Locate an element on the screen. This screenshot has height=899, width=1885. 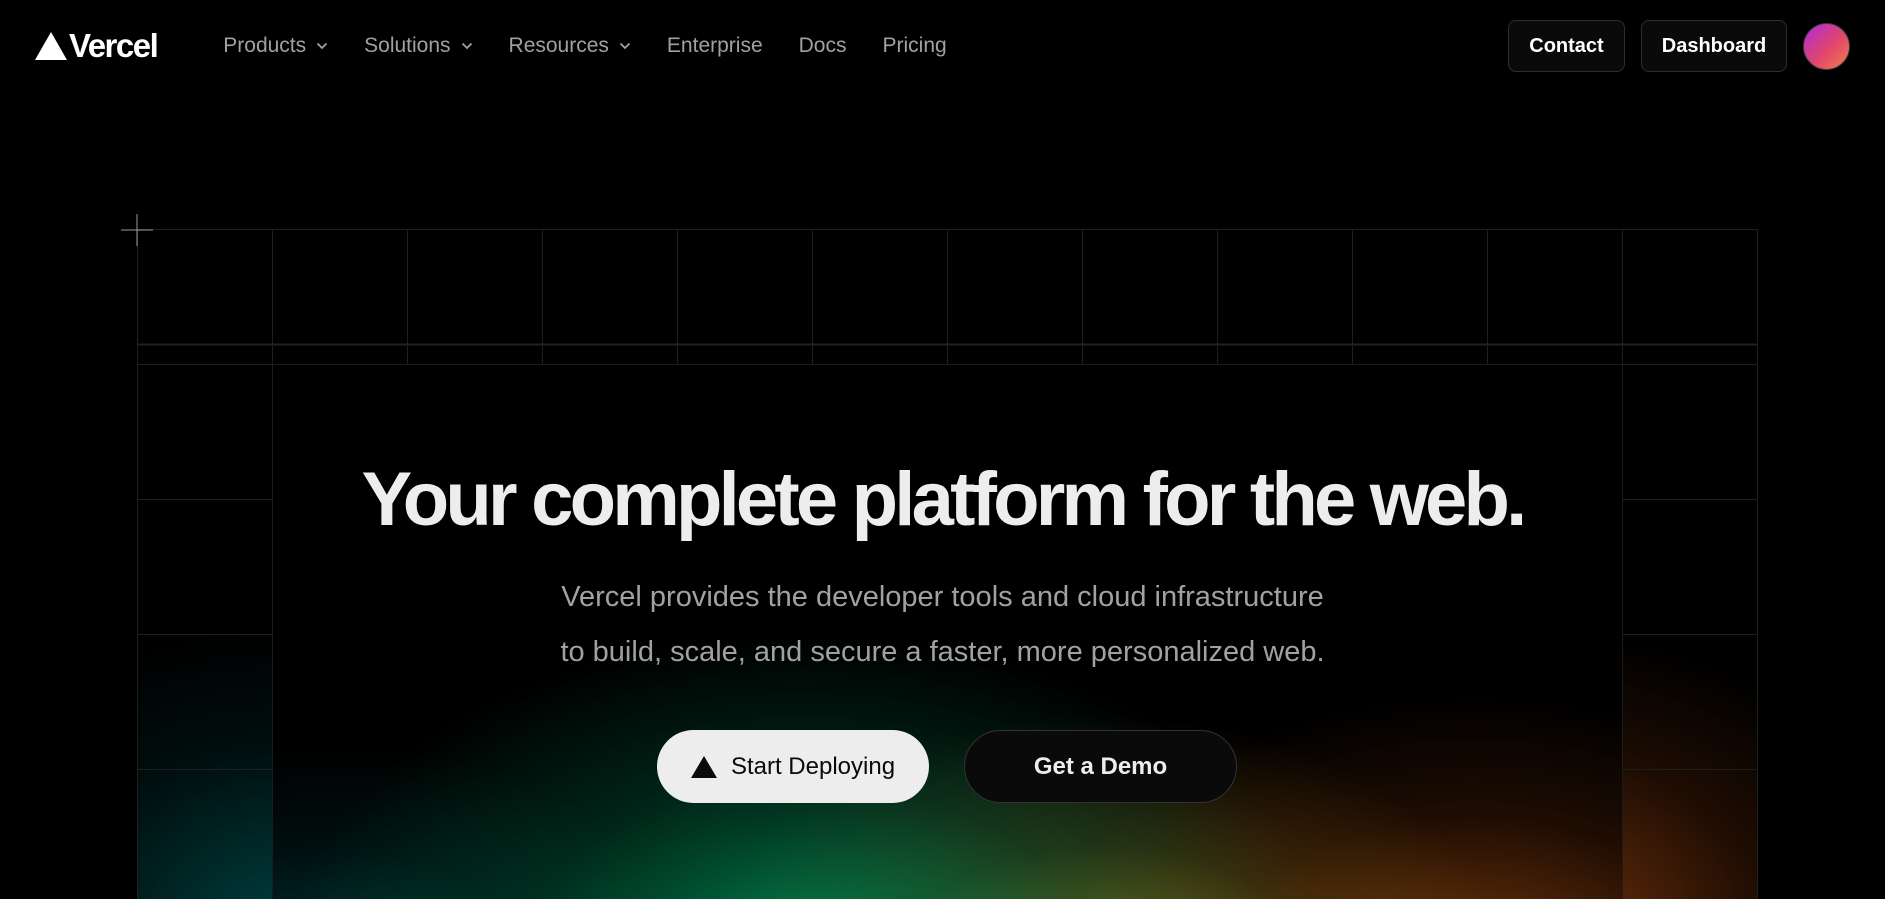
triangle-logo-icon is located at coordinates (51, 46).